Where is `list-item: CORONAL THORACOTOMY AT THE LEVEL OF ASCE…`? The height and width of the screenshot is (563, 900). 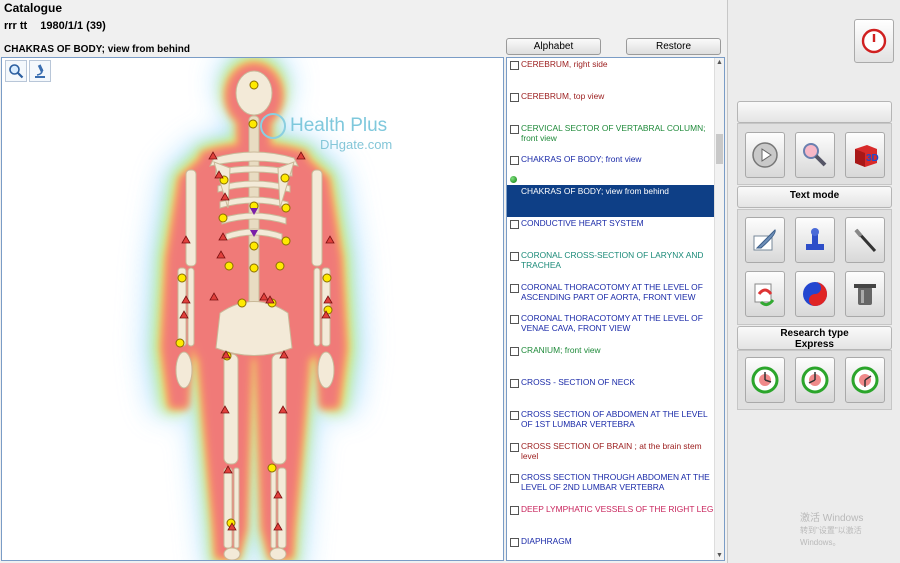 list-item: CORONAL THORACOTOMY AT THE LEVEL OF ASCE… is located at coordinates (611, 297).